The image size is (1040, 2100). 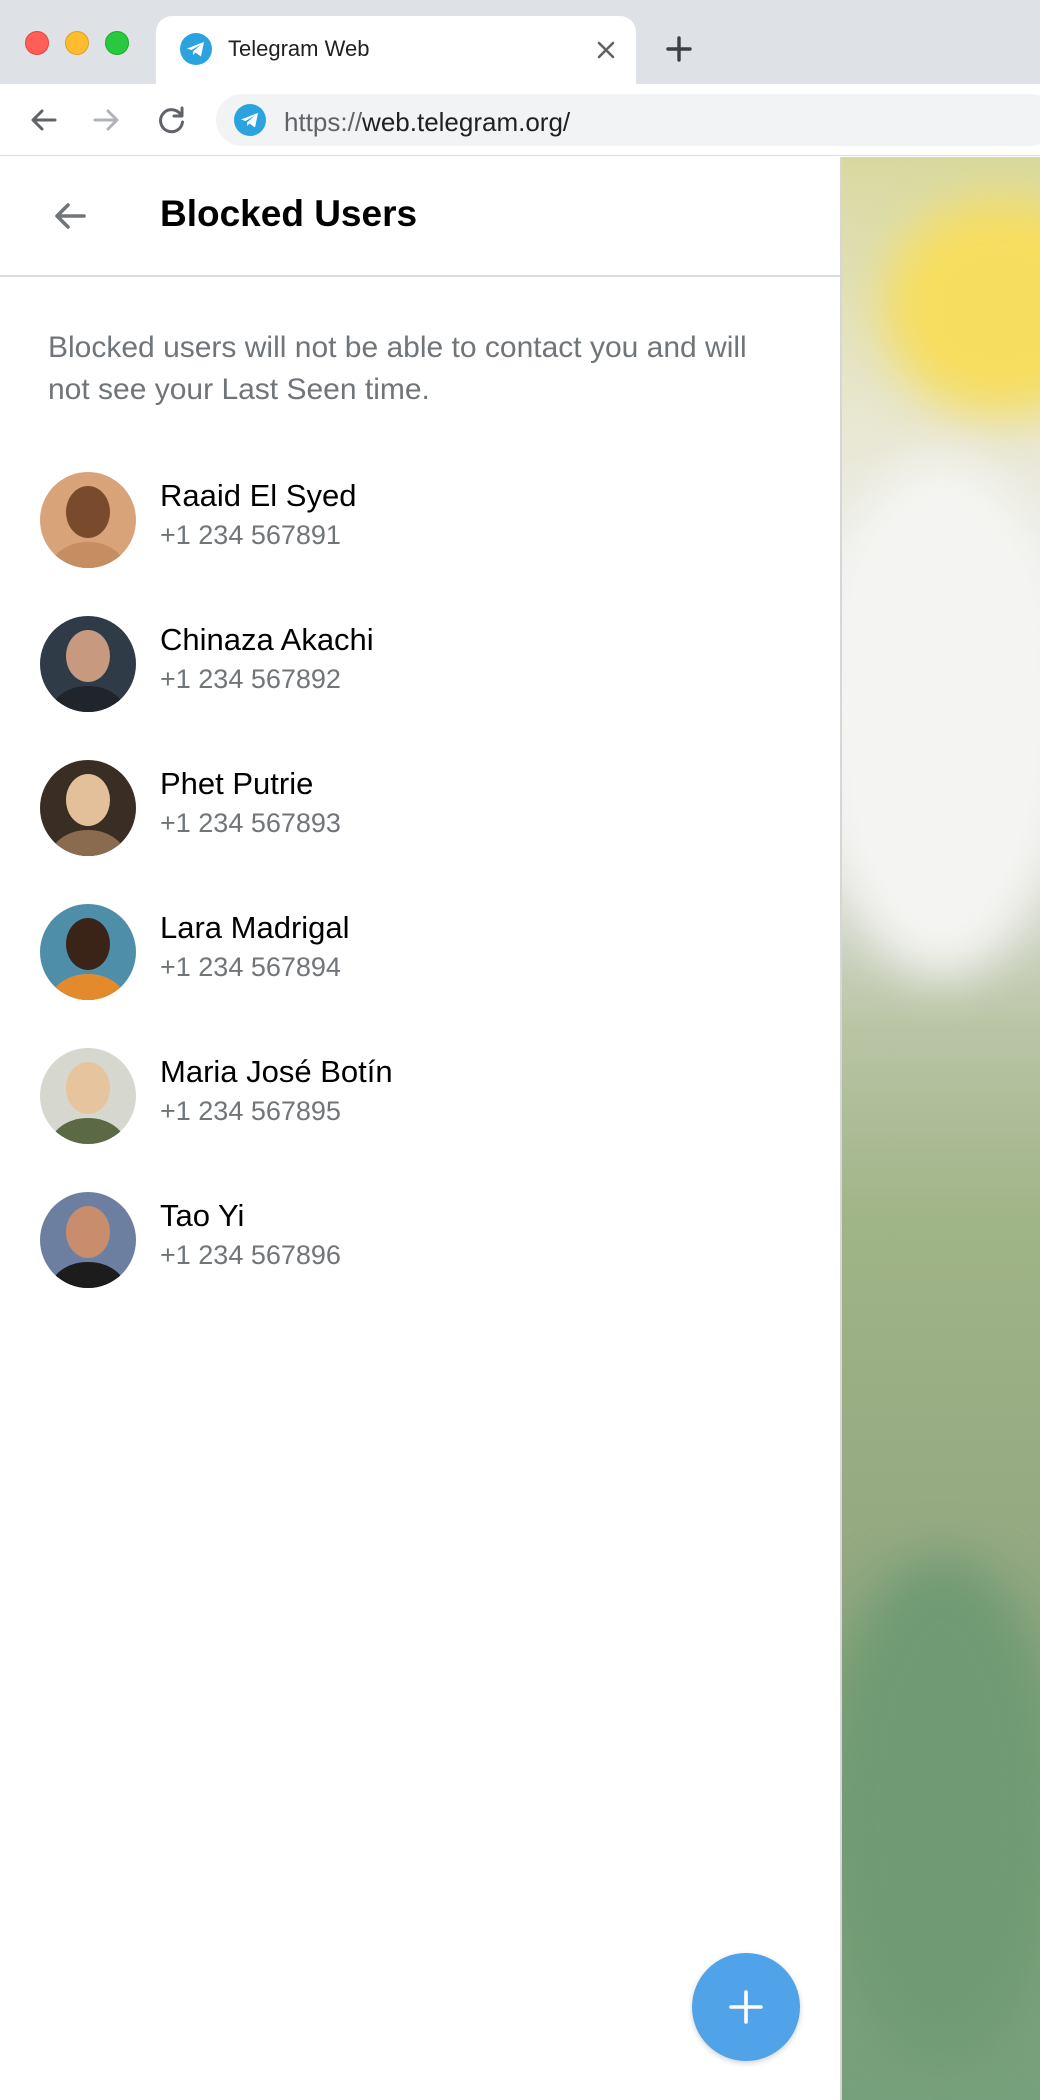 What do you see at coordinates (941, 1807) in the screenshot?
I see `wallpaper-leaf-blob` at bounding box center [941, 1807].